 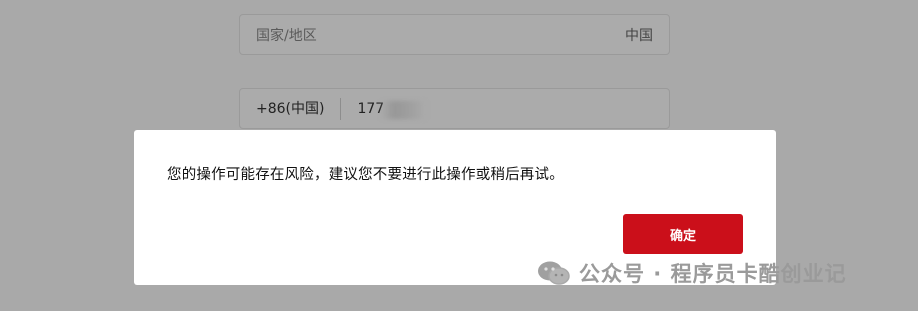 What do you see at coordinates (713, 274) in the screenshot?
I see `watermark-text: 公众号 · 程序员卡酷创业记` at bounding box center [713, 274].